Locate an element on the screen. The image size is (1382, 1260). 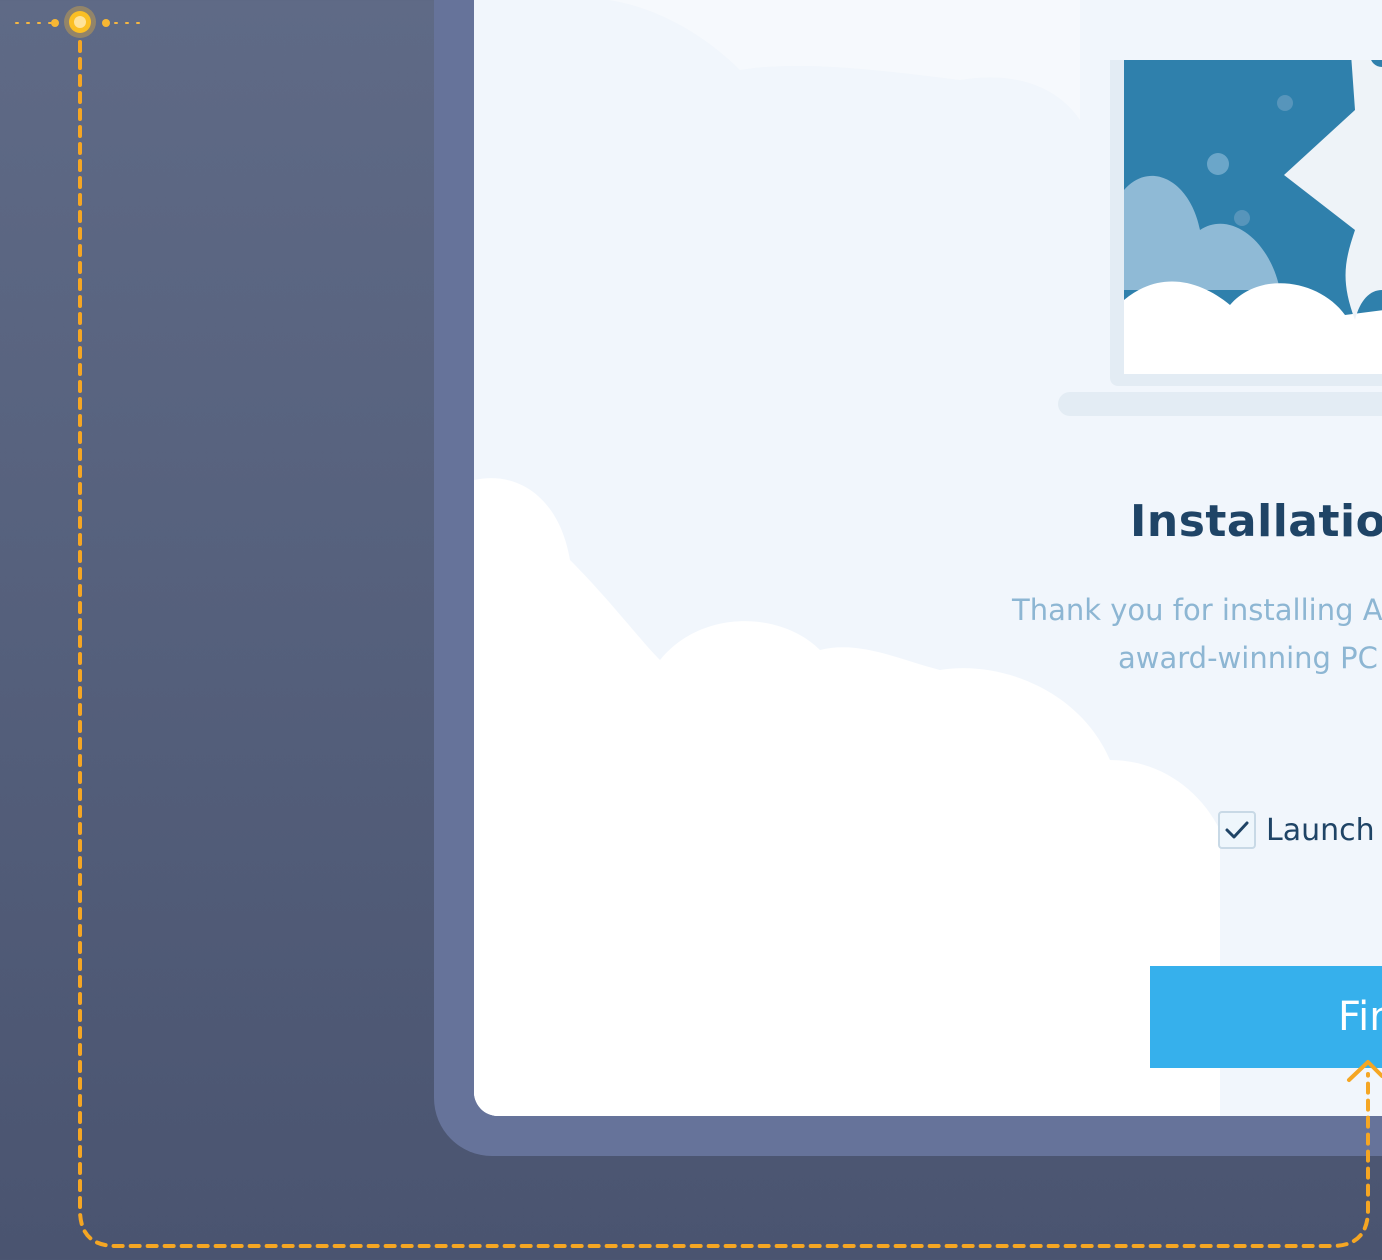
finish-button: Fin is located at coordinates (1266, 1017).